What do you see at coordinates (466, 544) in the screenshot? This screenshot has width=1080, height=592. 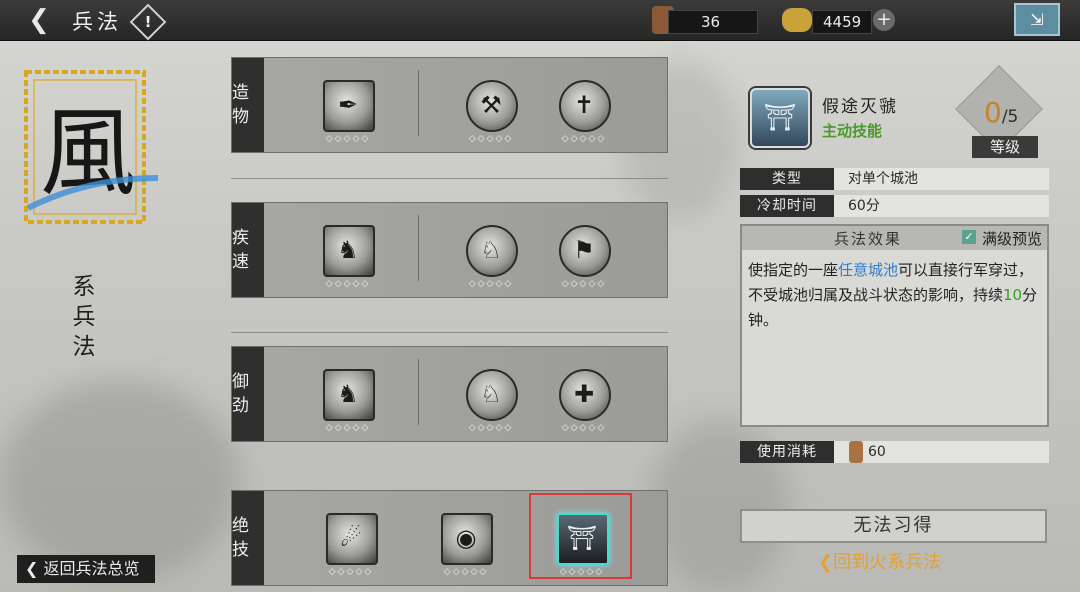 I see `skill-node: ◉ ◇◇◇◇◇` at bounding box center [466, 544].